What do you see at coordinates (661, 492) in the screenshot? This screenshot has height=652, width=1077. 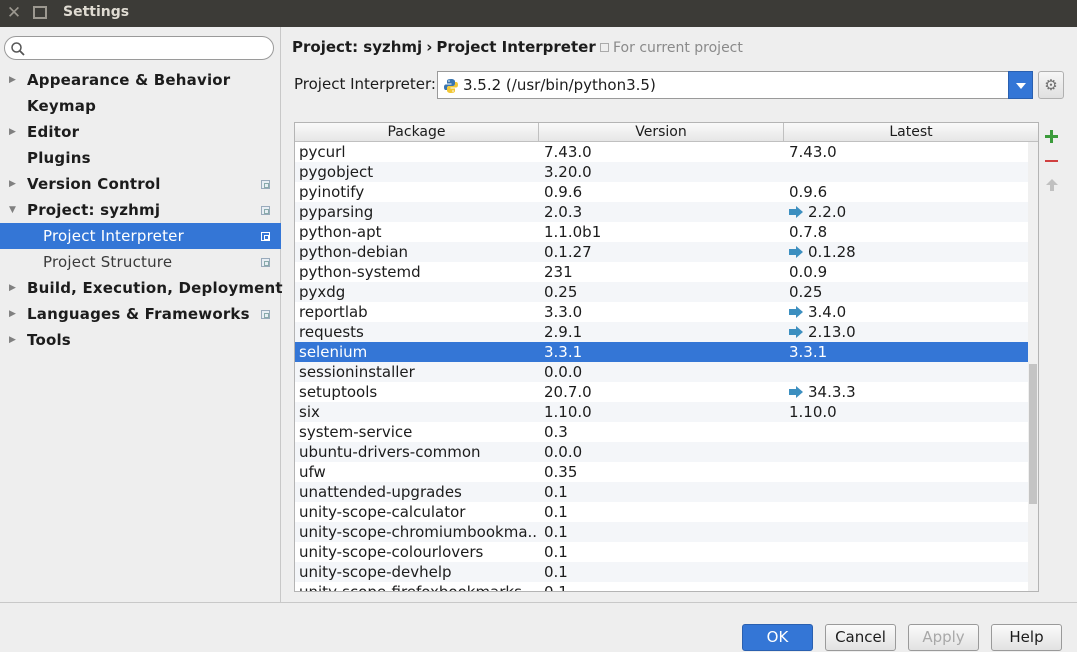 I see `table-row: unattended-upgrades 0.1` at bounding box center [661, 492].